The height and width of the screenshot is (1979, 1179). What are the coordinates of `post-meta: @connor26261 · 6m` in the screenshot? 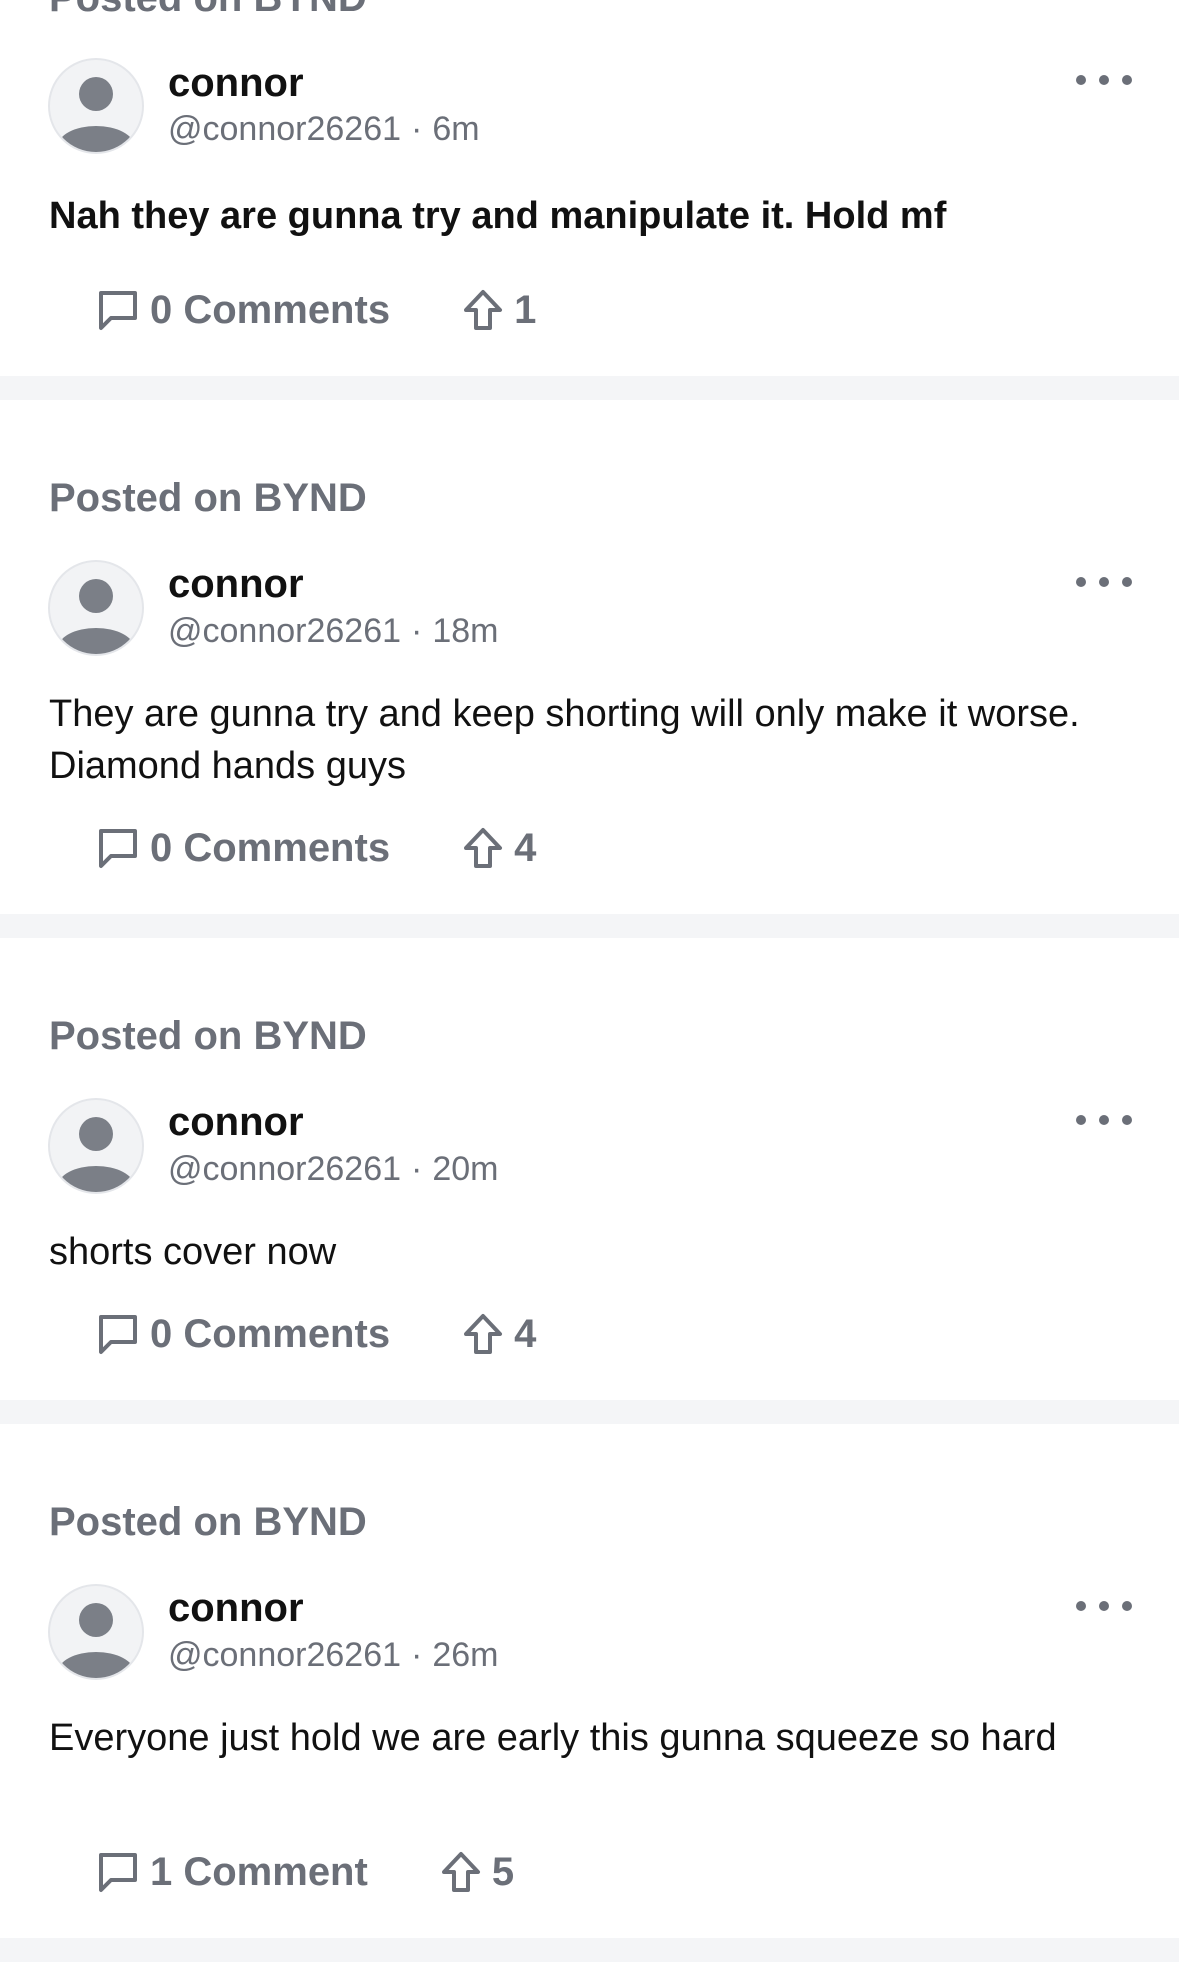 It's located at (324, 129).